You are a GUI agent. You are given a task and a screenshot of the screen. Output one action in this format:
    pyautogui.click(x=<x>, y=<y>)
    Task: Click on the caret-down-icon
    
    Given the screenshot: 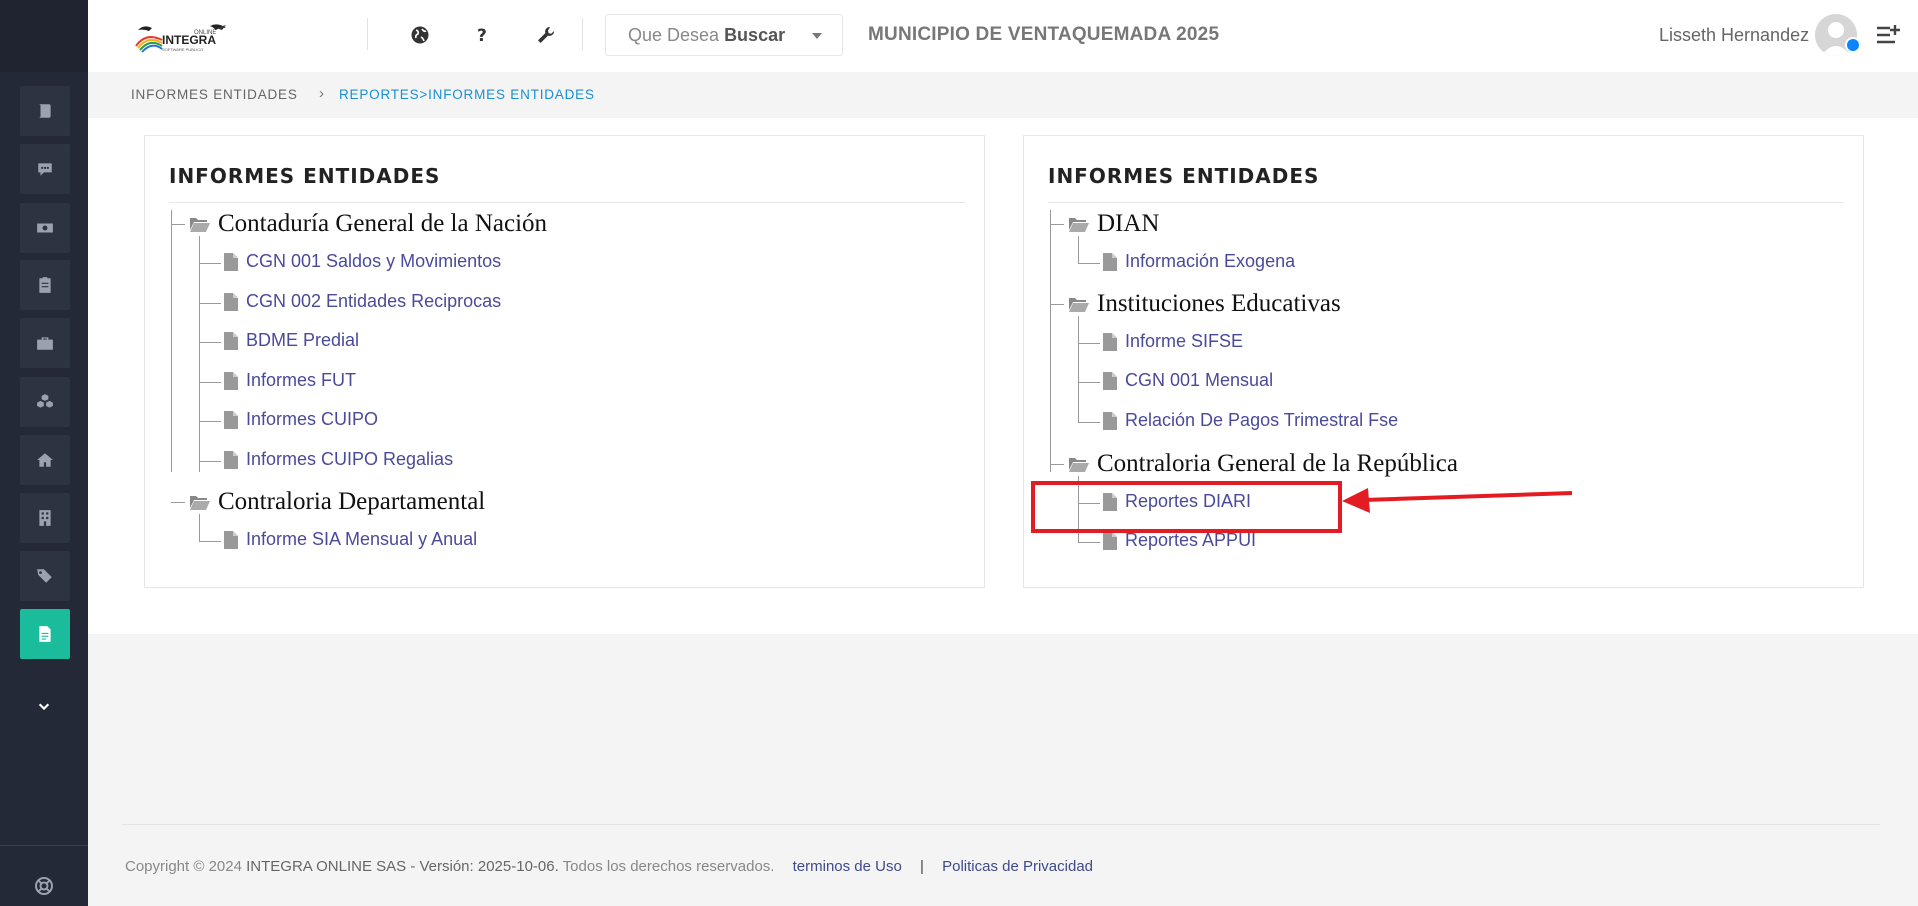 What is the action you would take?
    pyautogui.click(x=817, y=36)
    